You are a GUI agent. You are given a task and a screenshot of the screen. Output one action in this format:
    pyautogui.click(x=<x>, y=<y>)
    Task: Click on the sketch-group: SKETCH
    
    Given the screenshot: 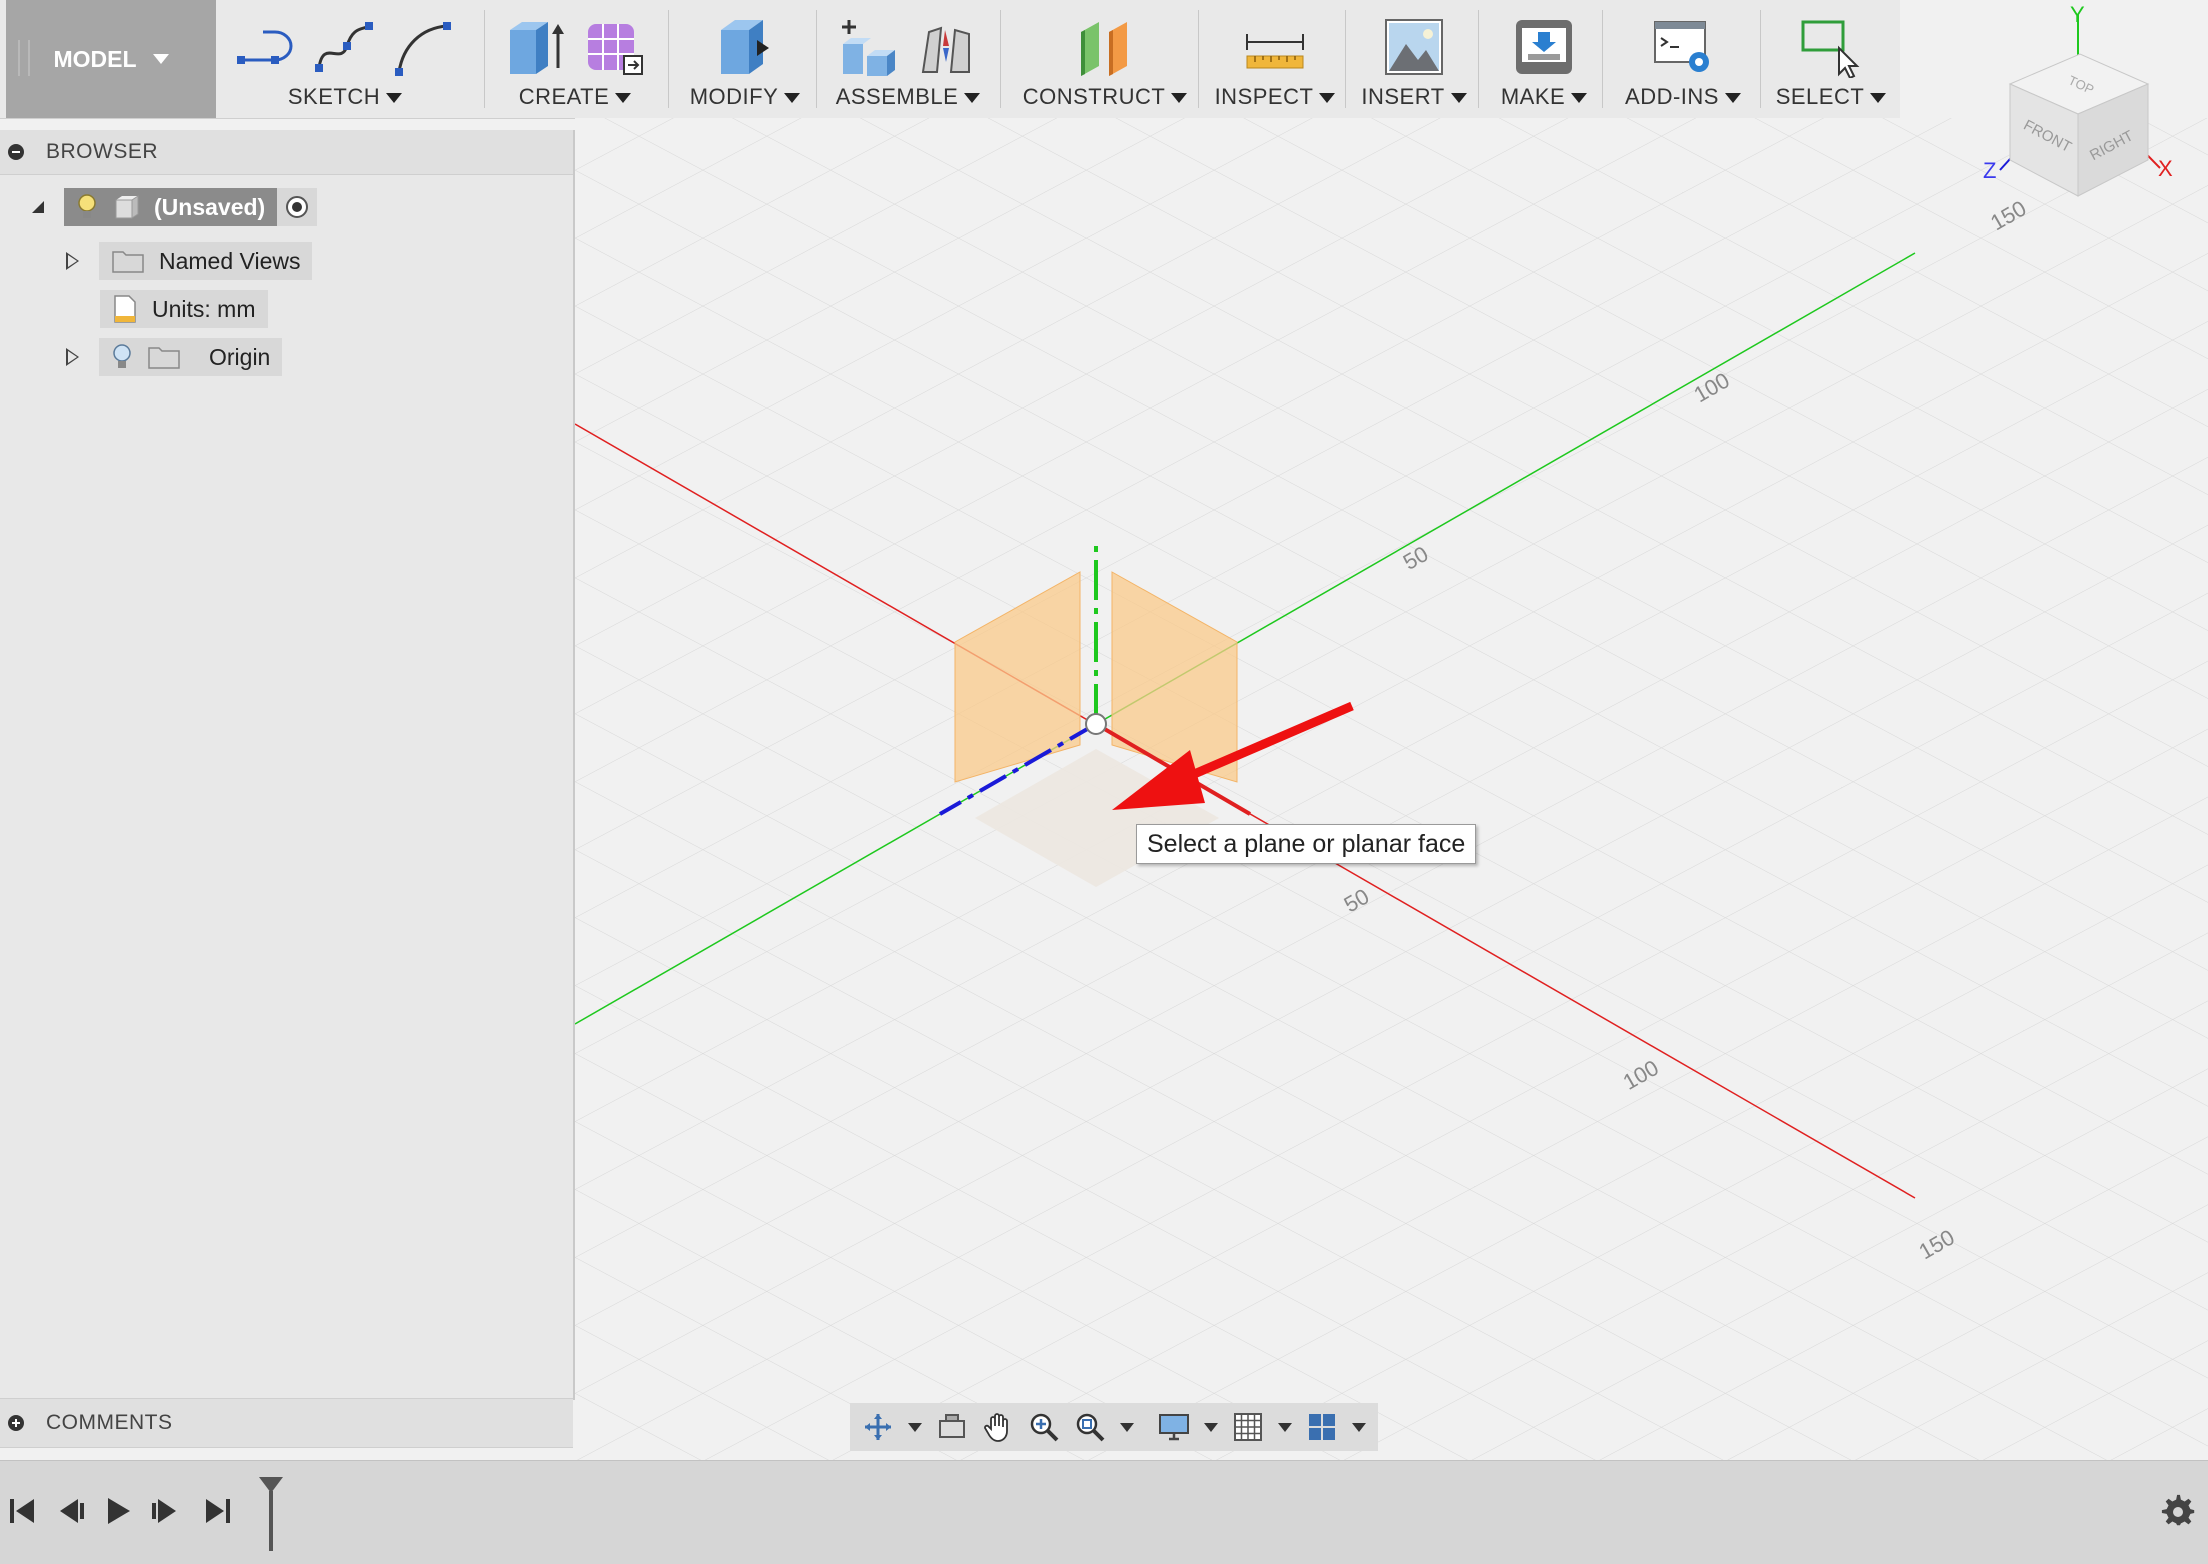 What is the action you would take?
    pyautogui.click(x=345, y=59)
    